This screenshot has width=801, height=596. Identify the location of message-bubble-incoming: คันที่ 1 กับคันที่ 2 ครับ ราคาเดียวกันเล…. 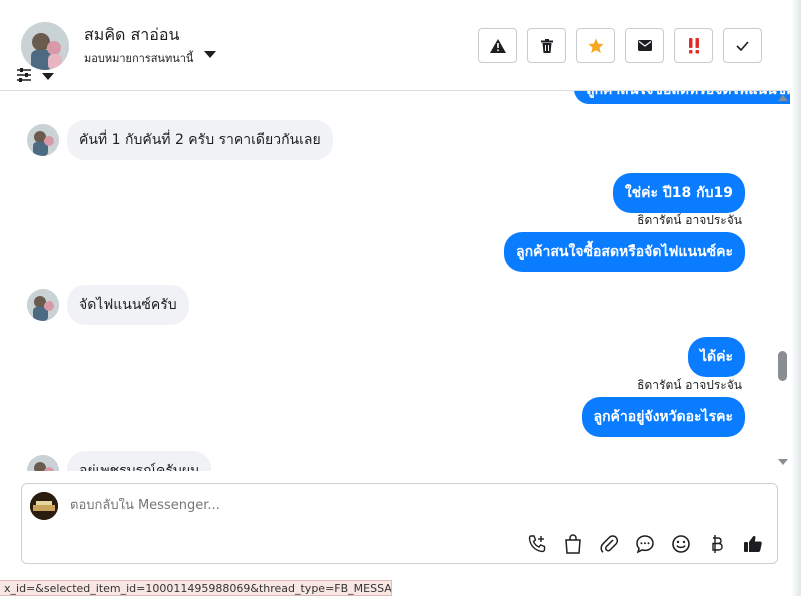
(200, 140).